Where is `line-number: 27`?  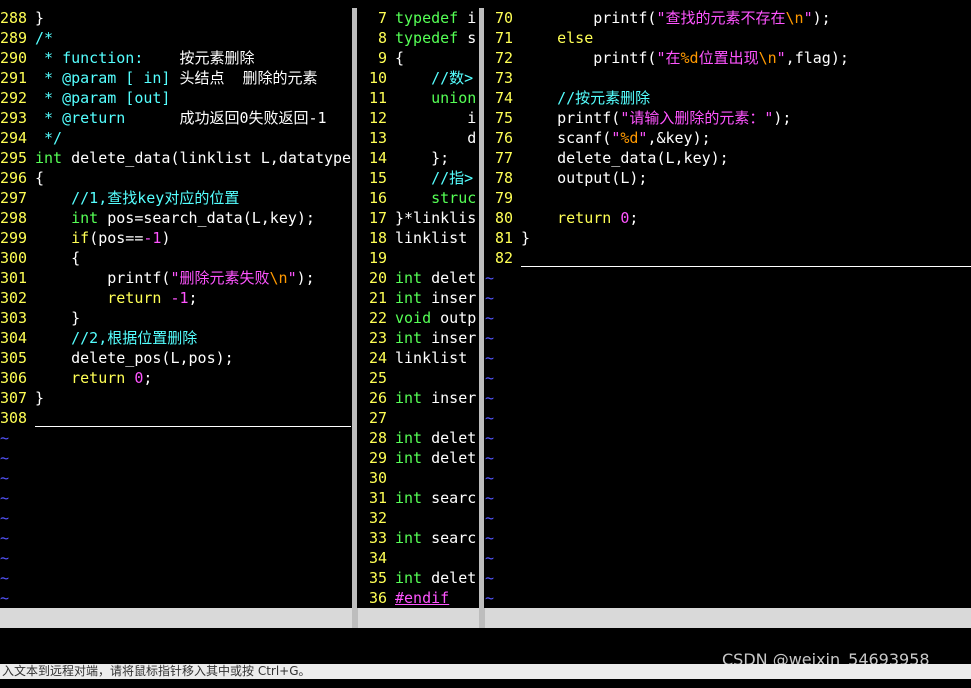
line-number: 27 is located at coordinates (377, 418).